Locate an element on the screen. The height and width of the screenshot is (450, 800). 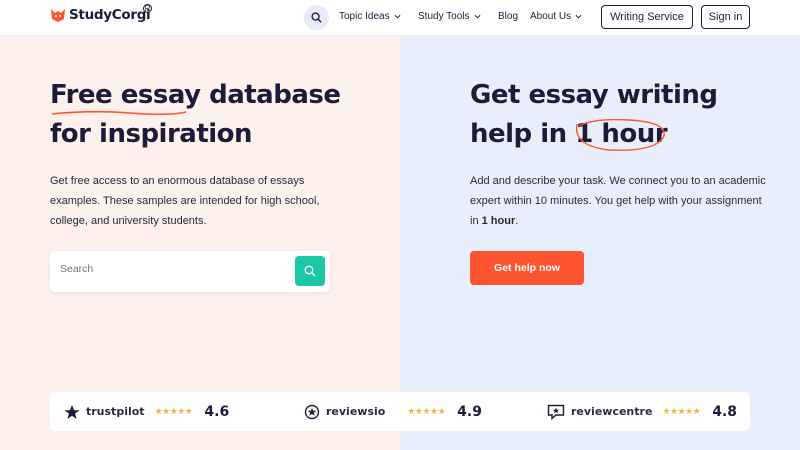
rating-trustpilot: trustpilot ★★★★★ 4.6 is located at coordinates (146, 411).